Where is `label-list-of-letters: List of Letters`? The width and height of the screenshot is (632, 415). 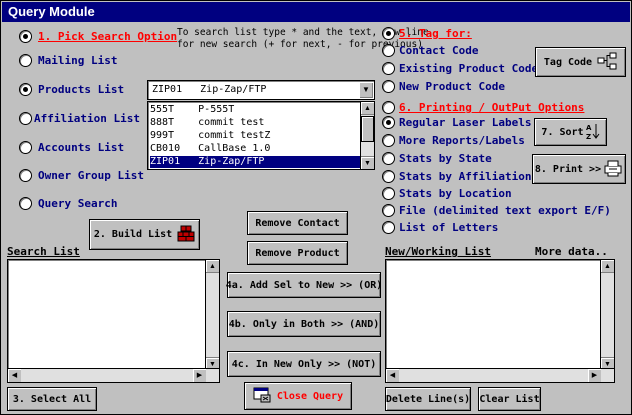
label-list-of-letters: List of Letters is located at coordinates (448, 227).